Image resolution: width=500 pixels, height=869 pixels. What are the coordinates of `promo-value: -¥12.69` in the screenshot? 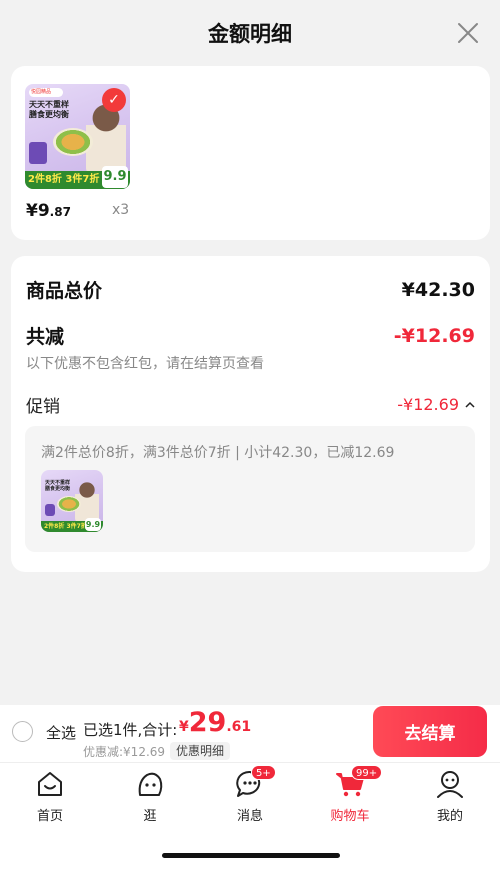 It's located at (436, 404).